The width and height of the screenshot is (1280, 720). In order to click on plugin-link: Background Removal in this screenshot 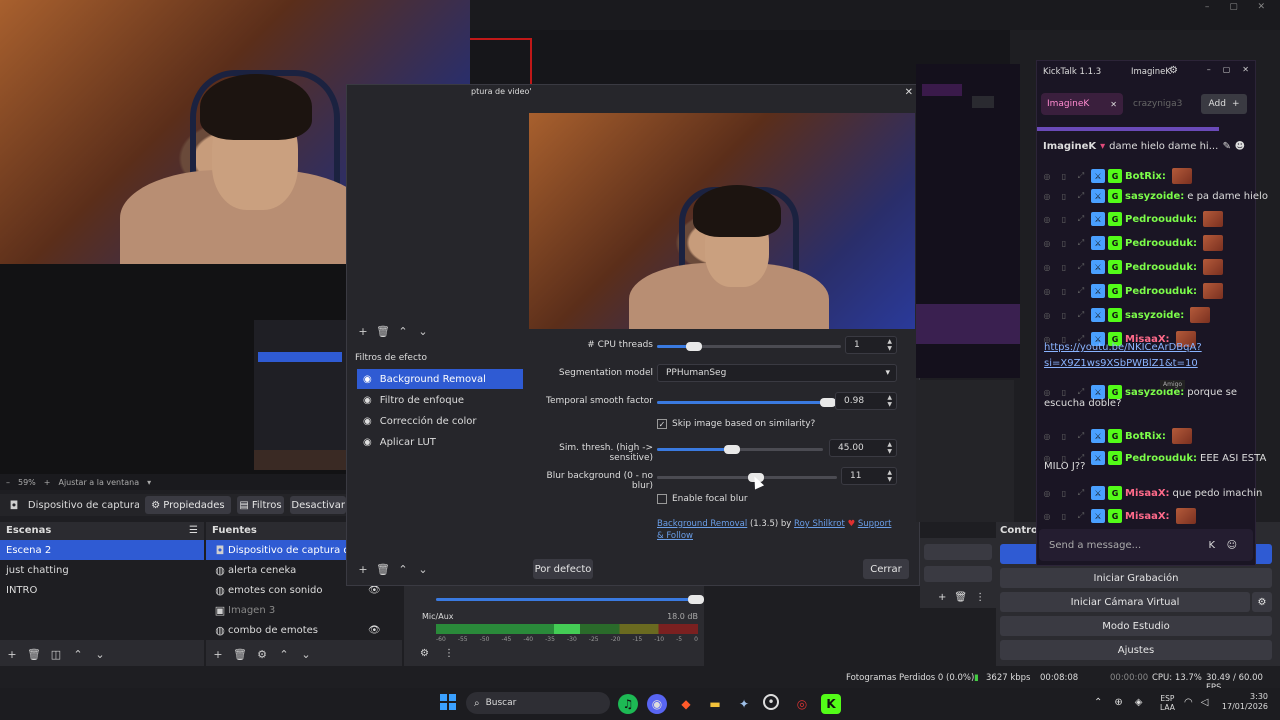, I will do `click(702, 524)`.